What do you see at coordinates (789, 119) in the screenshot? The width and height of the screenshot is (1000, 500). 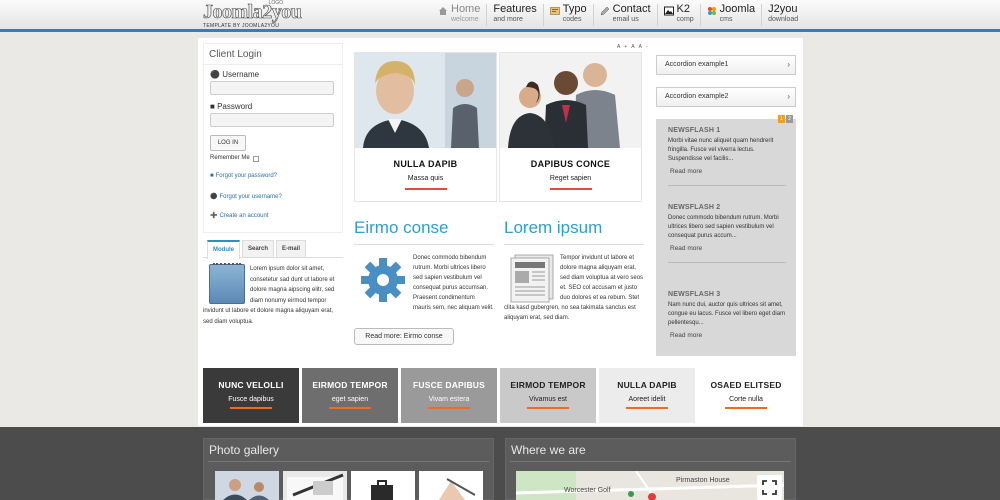 I see `newsflash-page-2: 2` at bounding box center [789, 119].